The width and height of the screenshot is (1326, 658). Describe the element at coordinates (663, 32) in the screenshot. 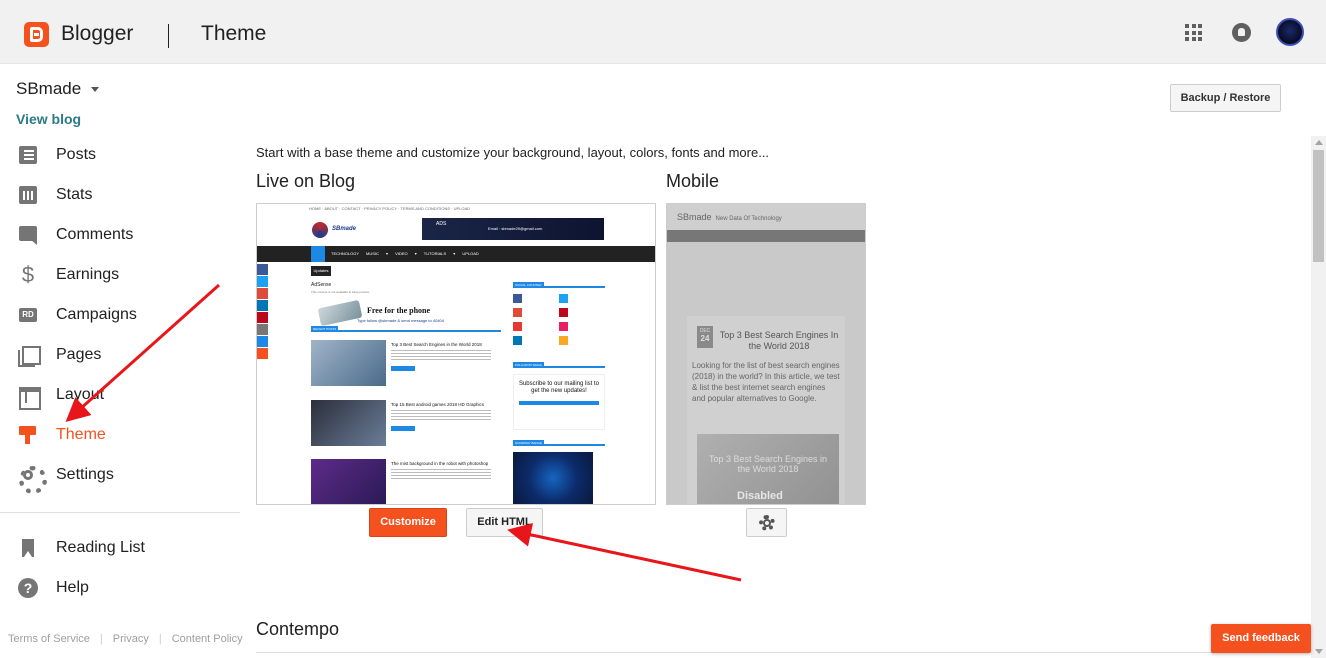

I see `top-app-bar: Blogger Theme` at that location.